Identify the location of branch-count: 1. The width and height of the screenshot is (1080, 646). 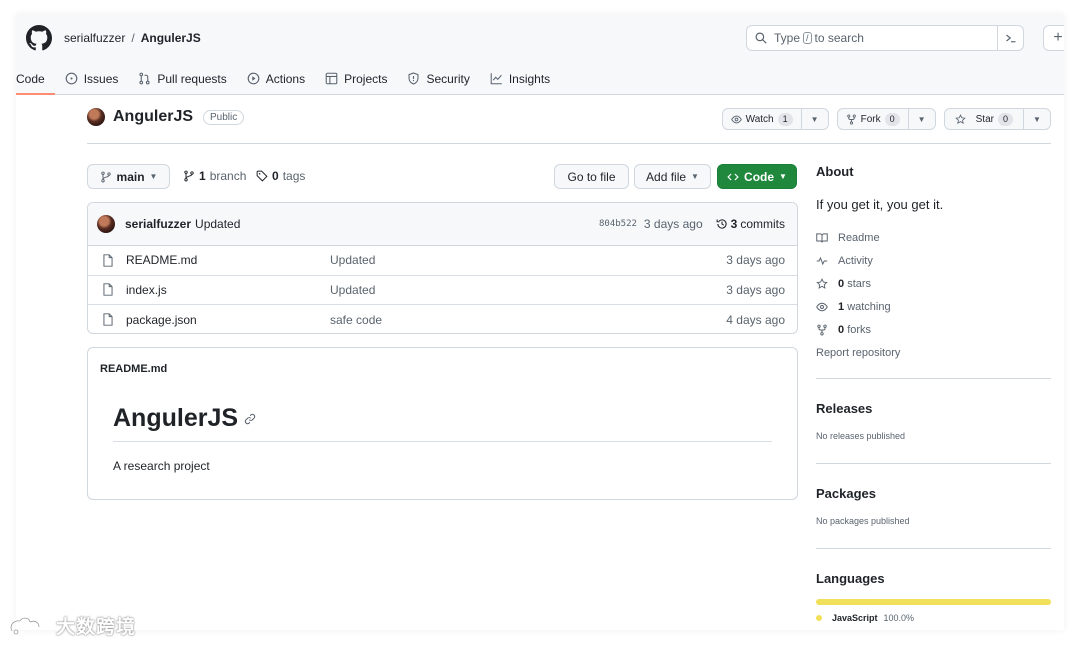
(202, 176).